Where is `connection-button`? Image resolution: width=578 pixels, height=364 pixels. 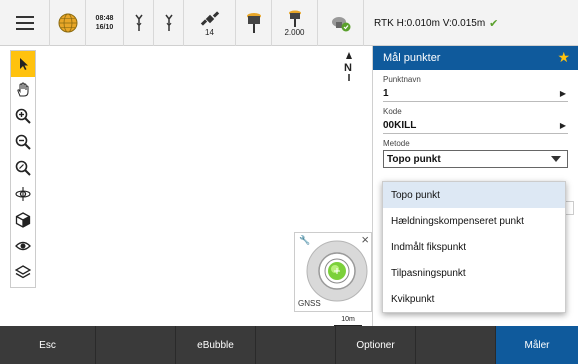 connection-button is located at coordinates (341, 23).